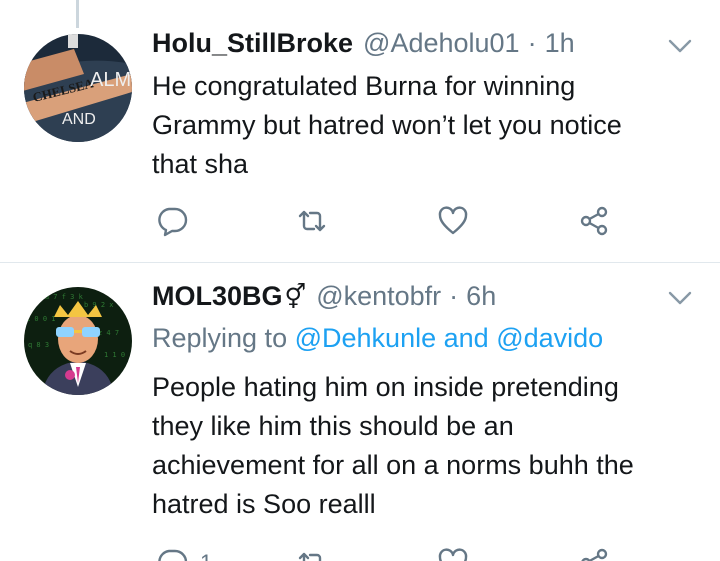  What do you see at coordinates (333, 426) in the screenshot?
I see `tweet-text-line: they like him this should be an` at bounding box center [333, 426].